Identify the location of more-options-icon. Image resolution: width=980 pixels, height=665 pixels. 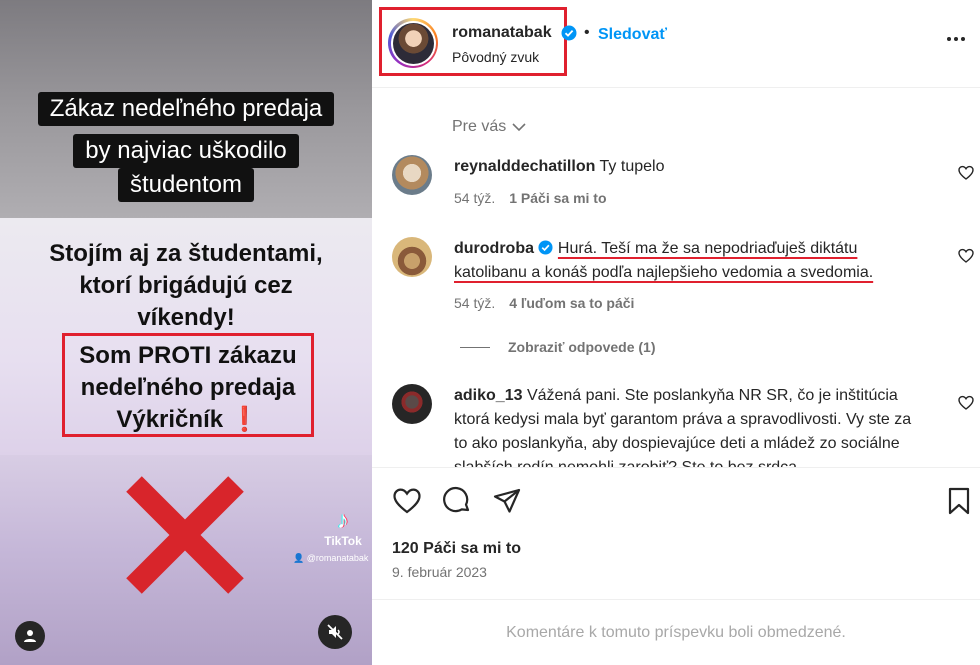
(956, 39).